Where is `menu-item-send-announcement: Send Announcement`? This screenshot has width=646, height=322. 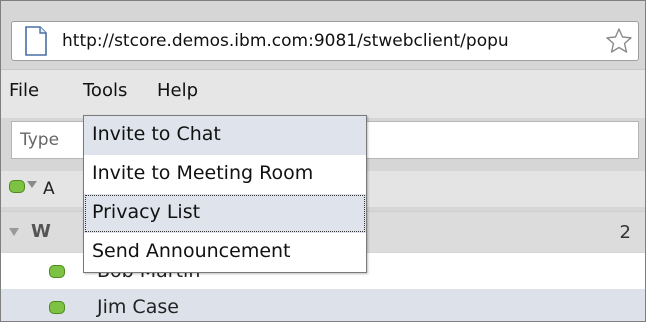
menu-item-send-announcement: Send Announcement is located at coordinates (225, 252).